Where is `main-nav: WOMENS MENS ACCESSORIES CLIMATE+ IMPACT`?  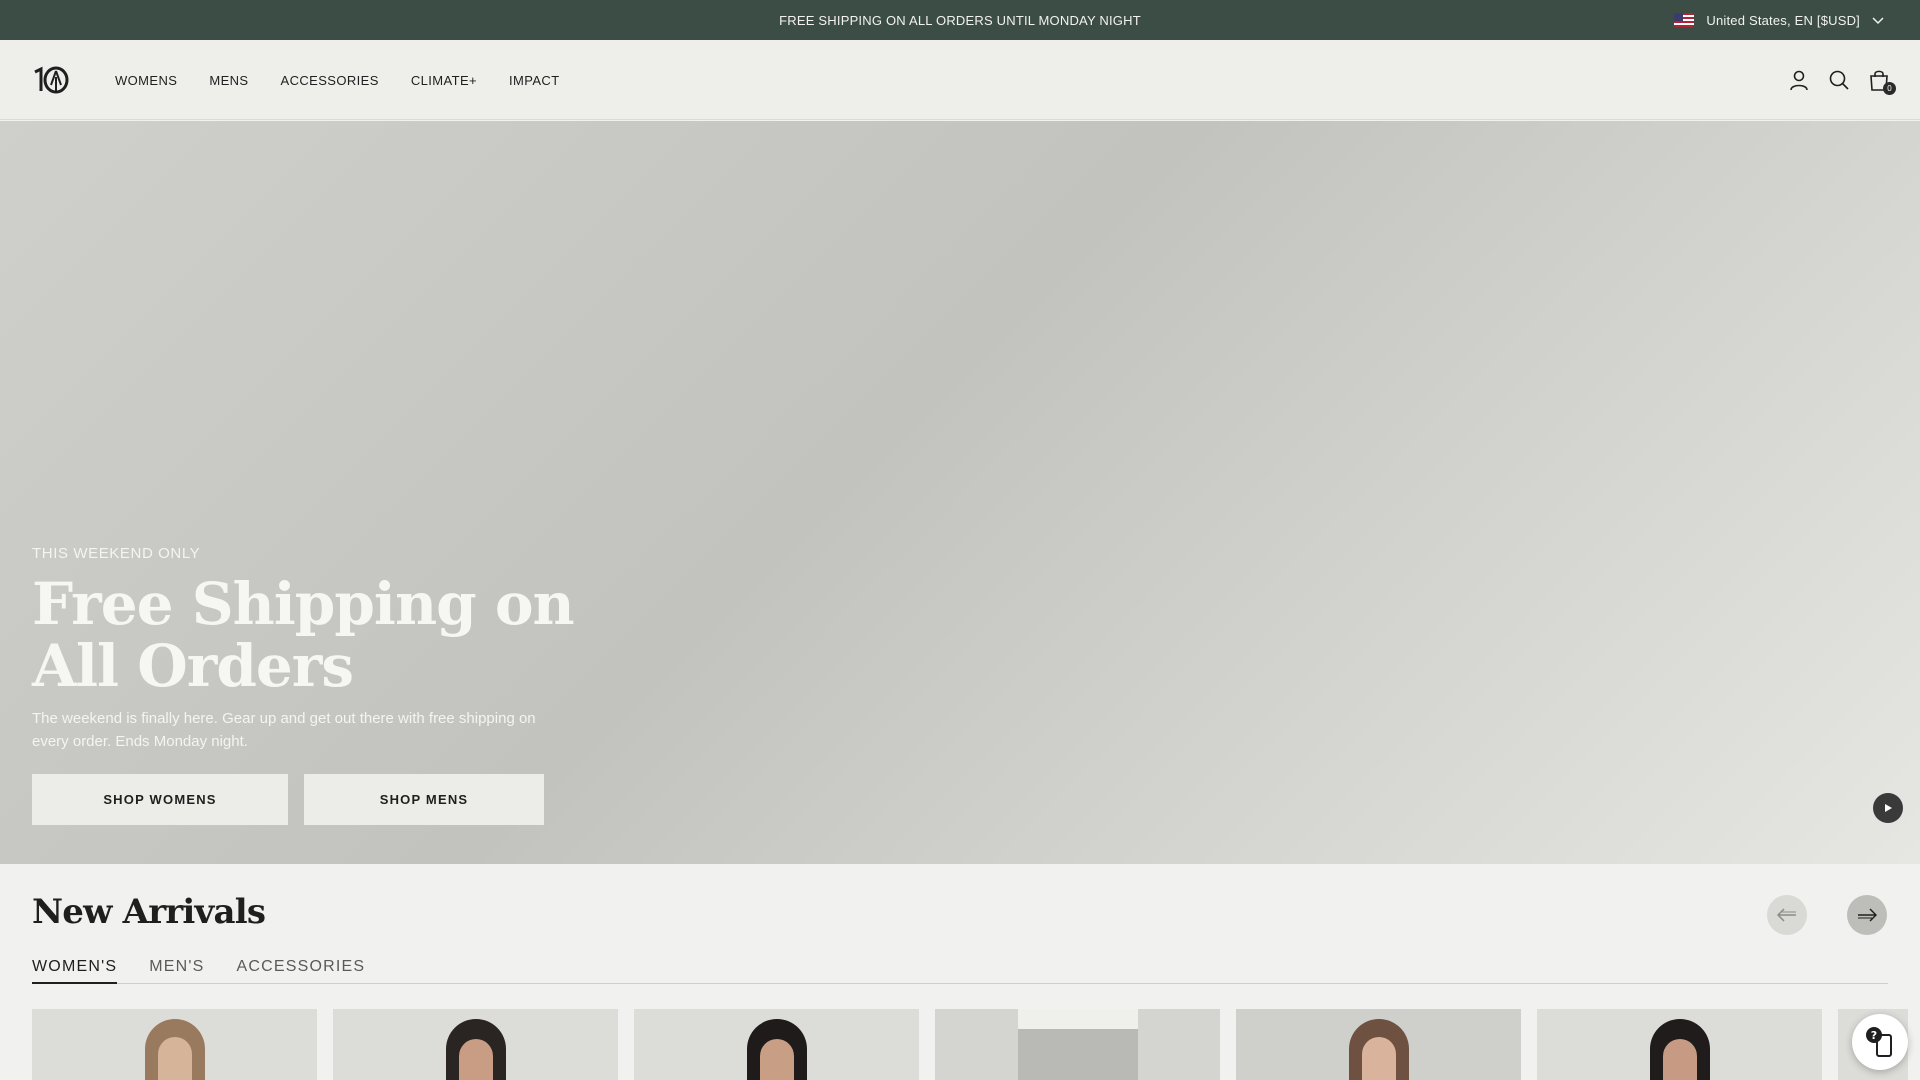
main-nav: WOMENS MENS ACCESSORIES CLIMATE+ IMPACT is located at coordinates (337, 80).